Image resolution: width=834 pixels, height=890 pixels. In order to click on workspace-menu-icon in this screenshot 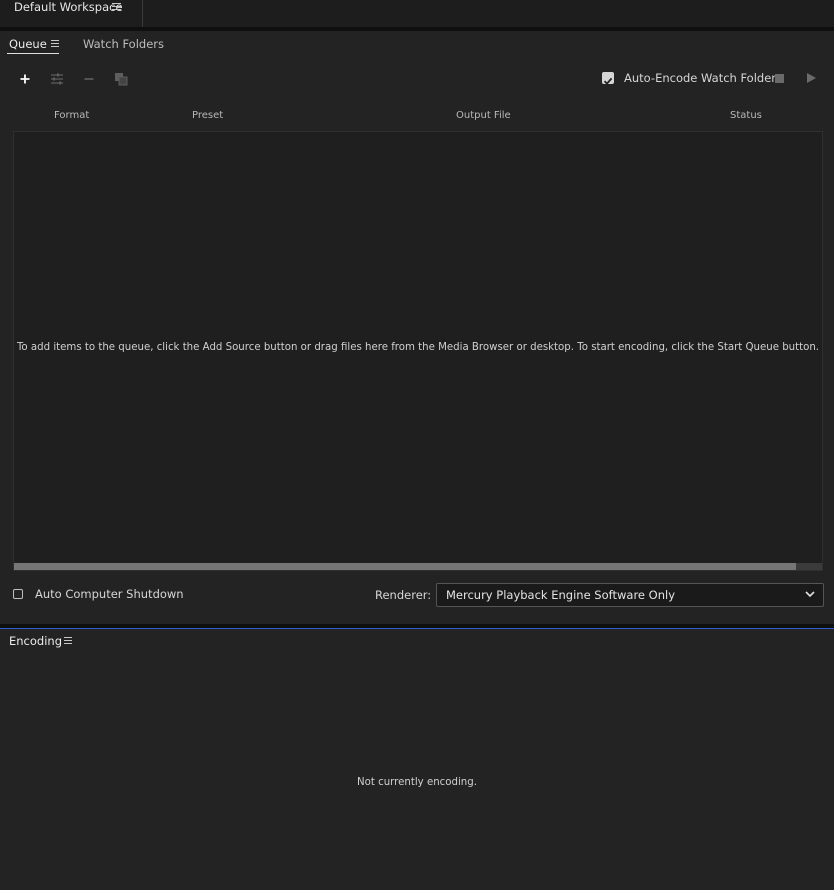, I will do `click(116, 7)`.